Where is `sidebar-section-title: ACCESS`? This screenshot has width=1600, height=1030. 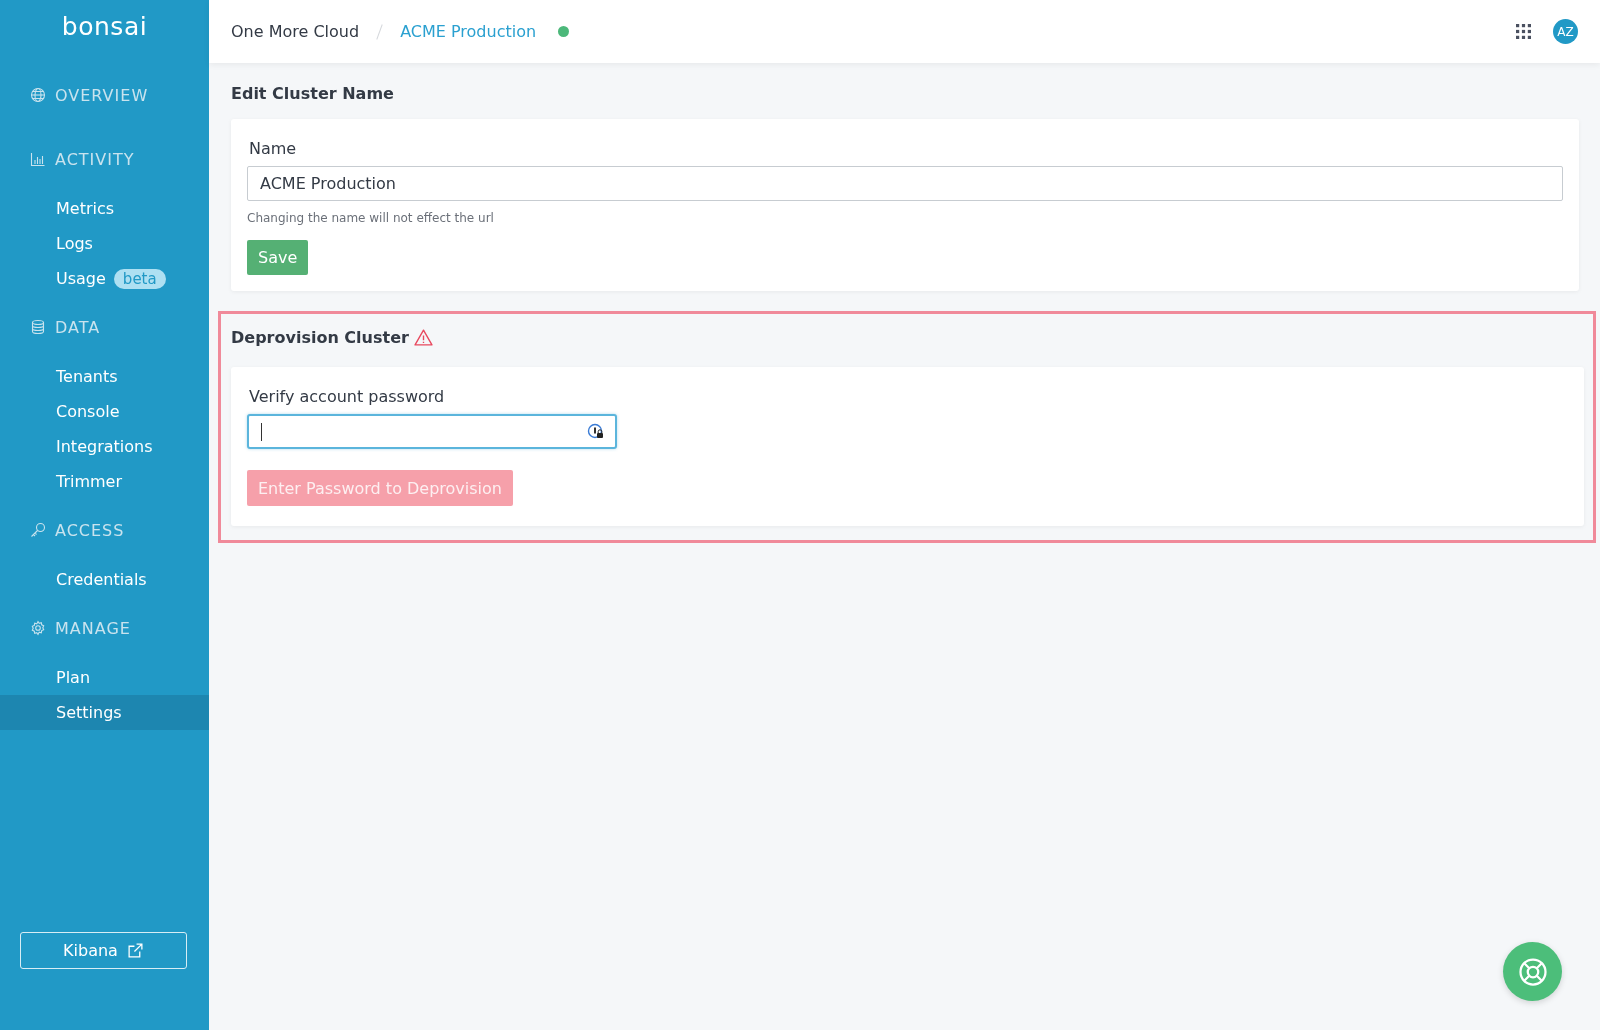
sidebar-section-title: ACCESS is located at coordinates (90, 530).